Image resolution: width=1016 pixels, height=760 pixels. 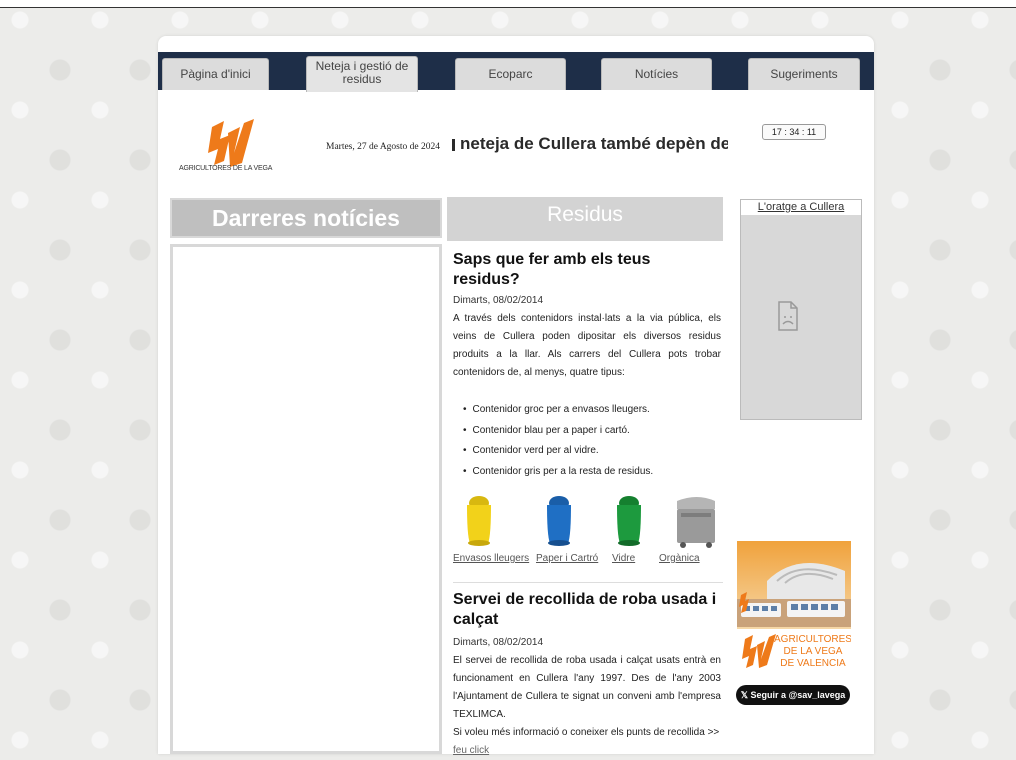 I want to click on news-ticker-text: neteja de Cullera també depèn de, so click(x=594, y=143).